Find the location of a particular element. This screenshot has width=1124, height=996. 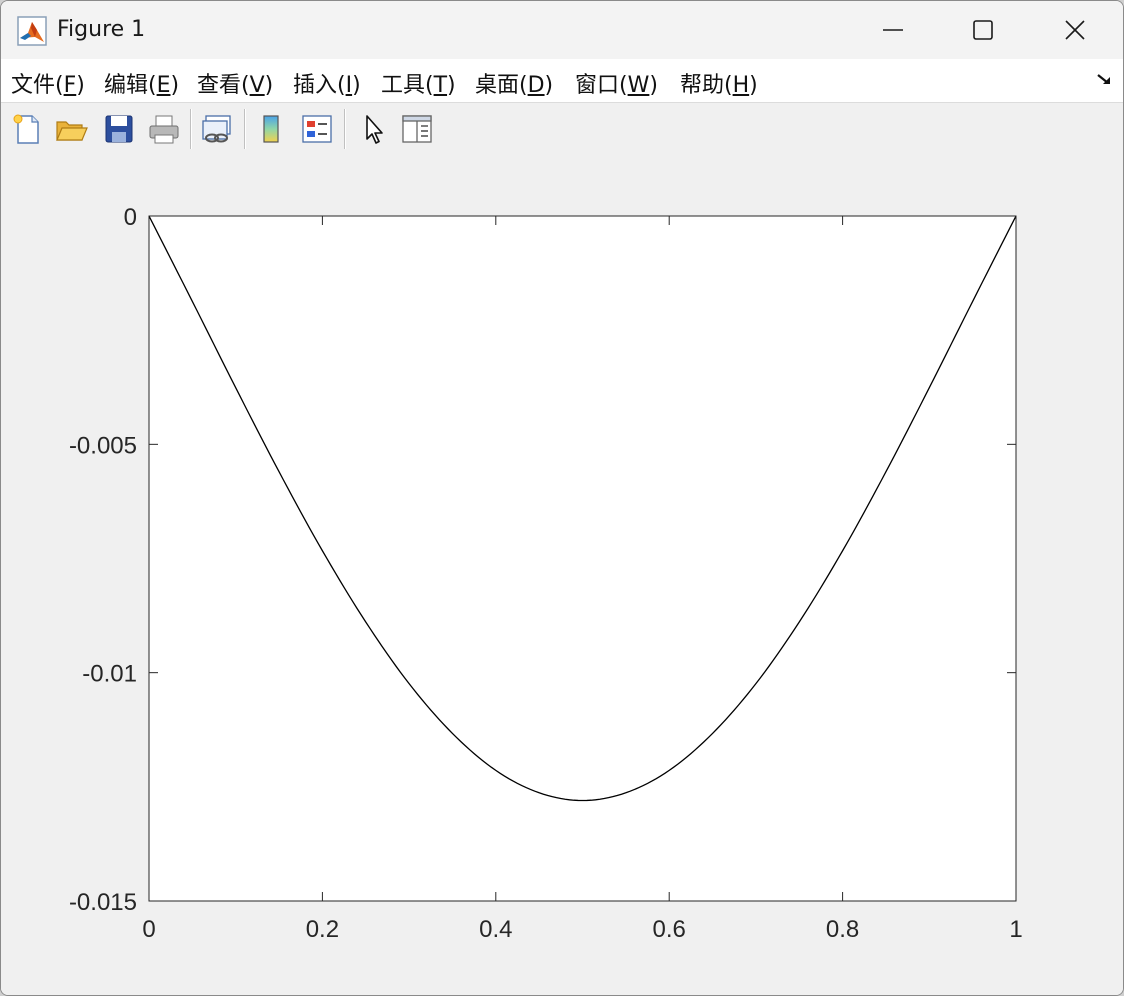

menu-edit-tail: ) is located at coordinates (175, 85).